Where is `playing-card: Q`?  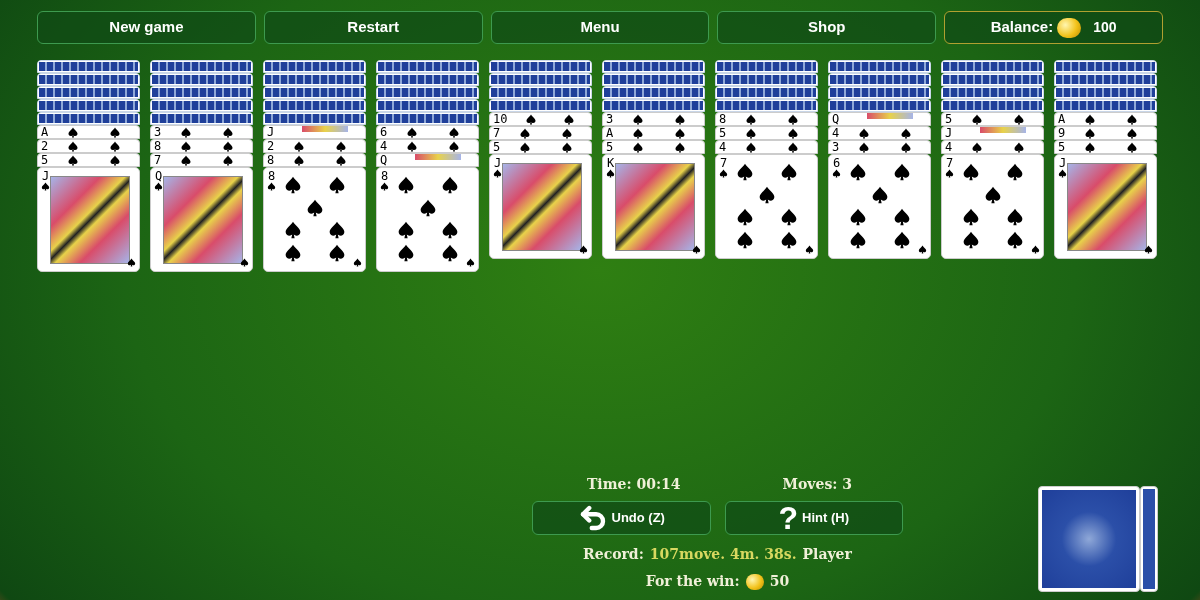 playing-card: Q is located at coordinates (201, 219).